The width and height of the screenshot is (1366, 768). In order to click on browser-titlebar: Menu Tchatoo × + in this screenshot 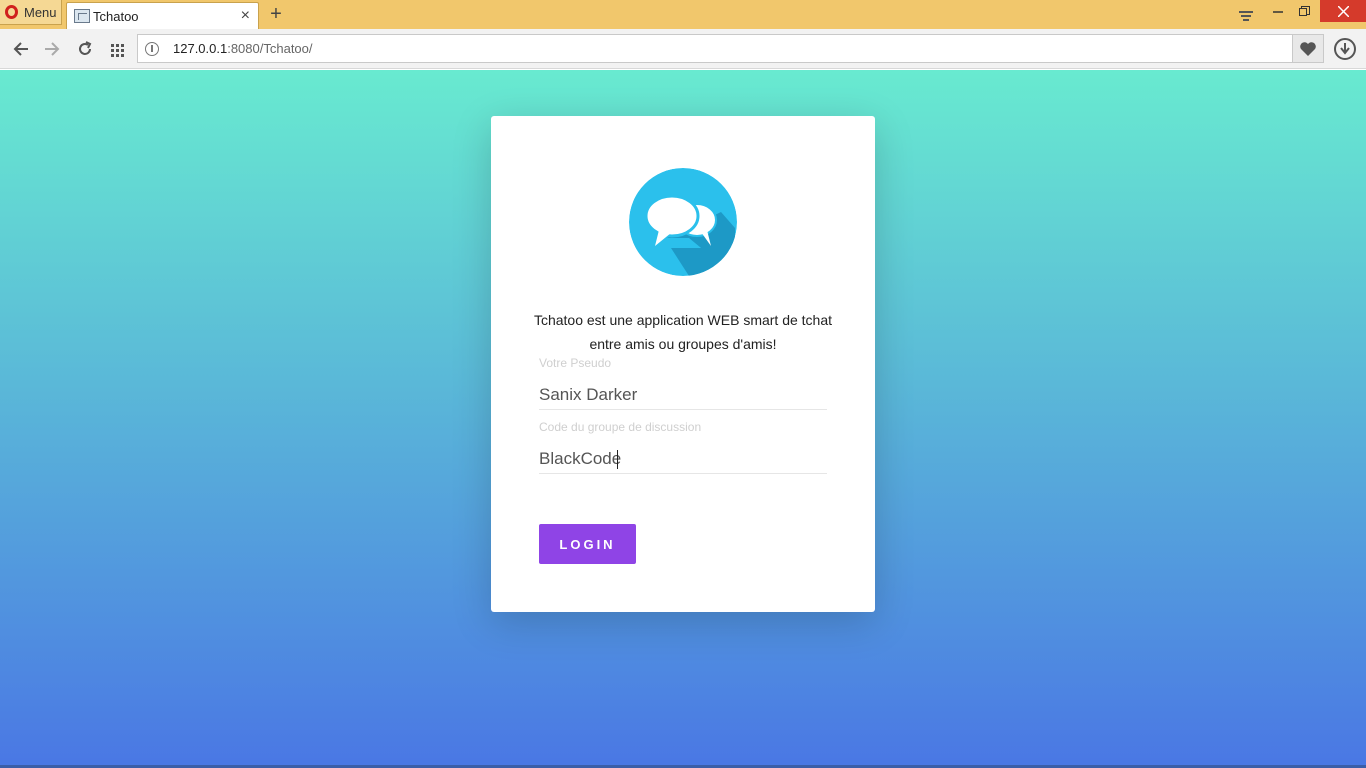, I will do `click(683, 14)`.